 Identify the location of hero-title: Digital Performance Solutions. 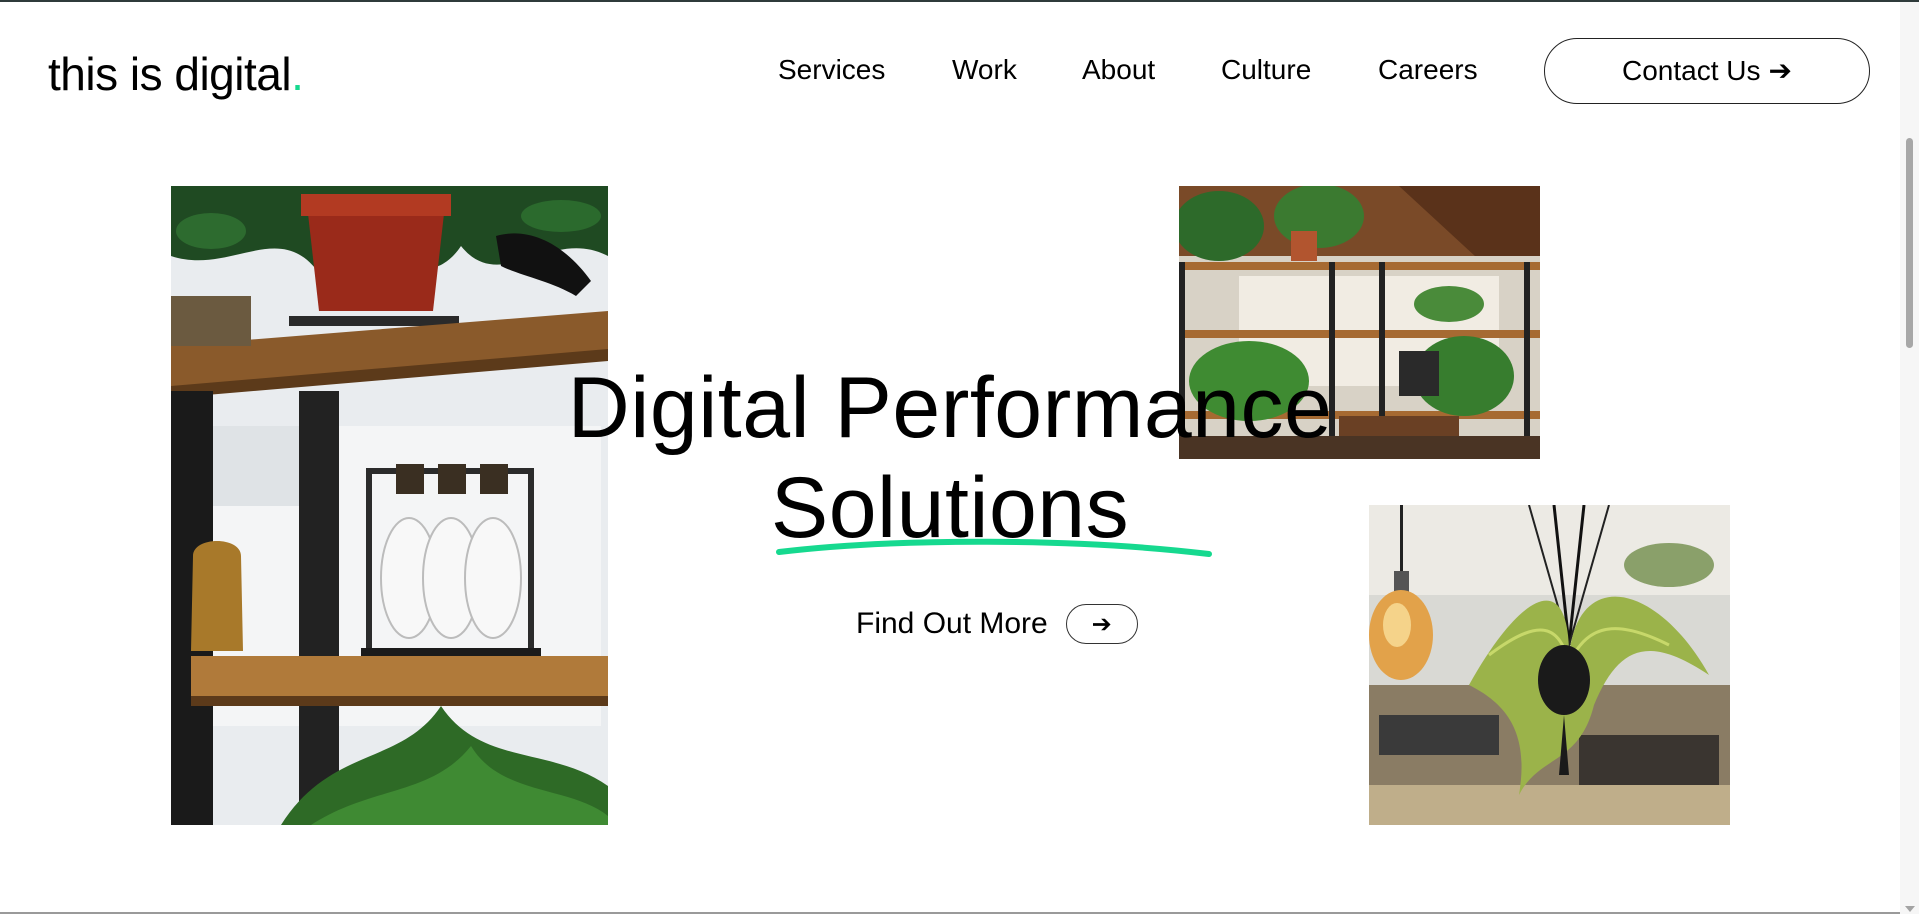
(950, 458).